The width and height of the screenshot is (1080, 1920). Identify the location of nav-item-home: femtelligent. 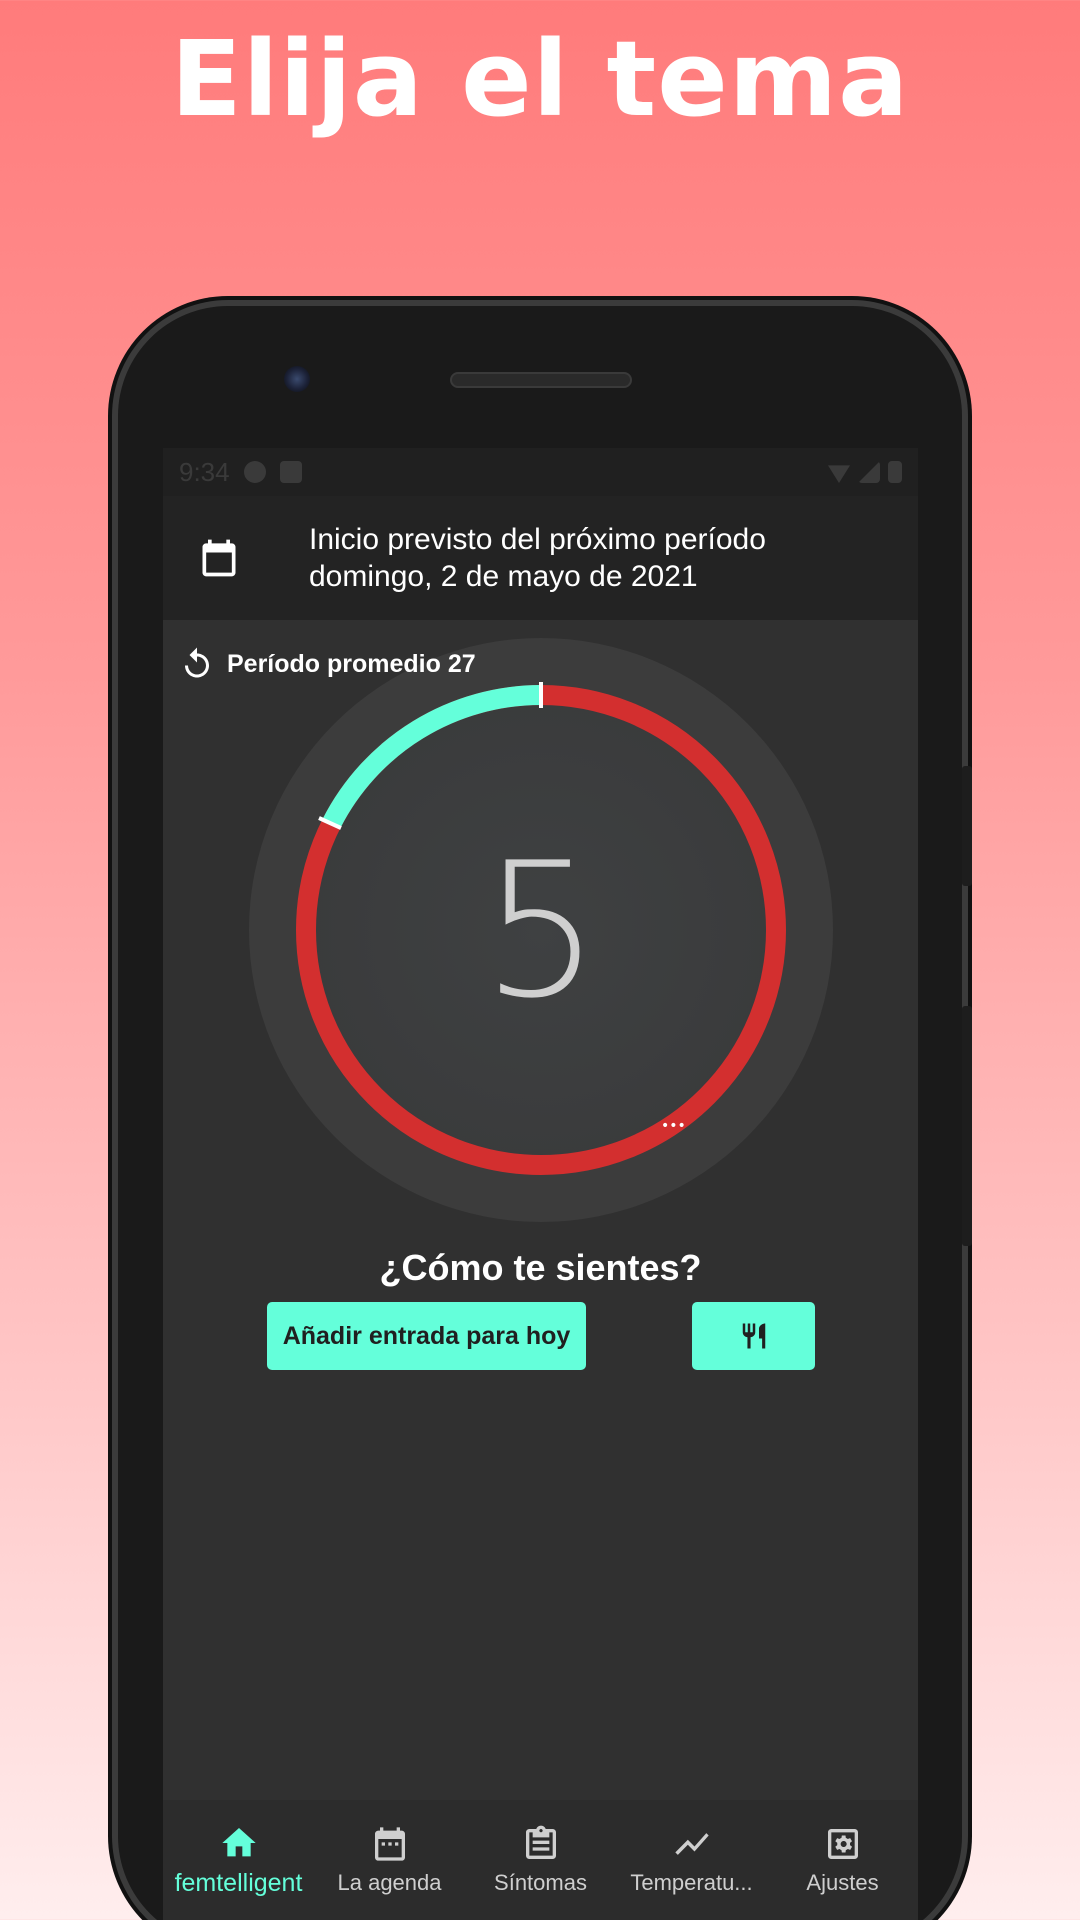
(238, 1860).